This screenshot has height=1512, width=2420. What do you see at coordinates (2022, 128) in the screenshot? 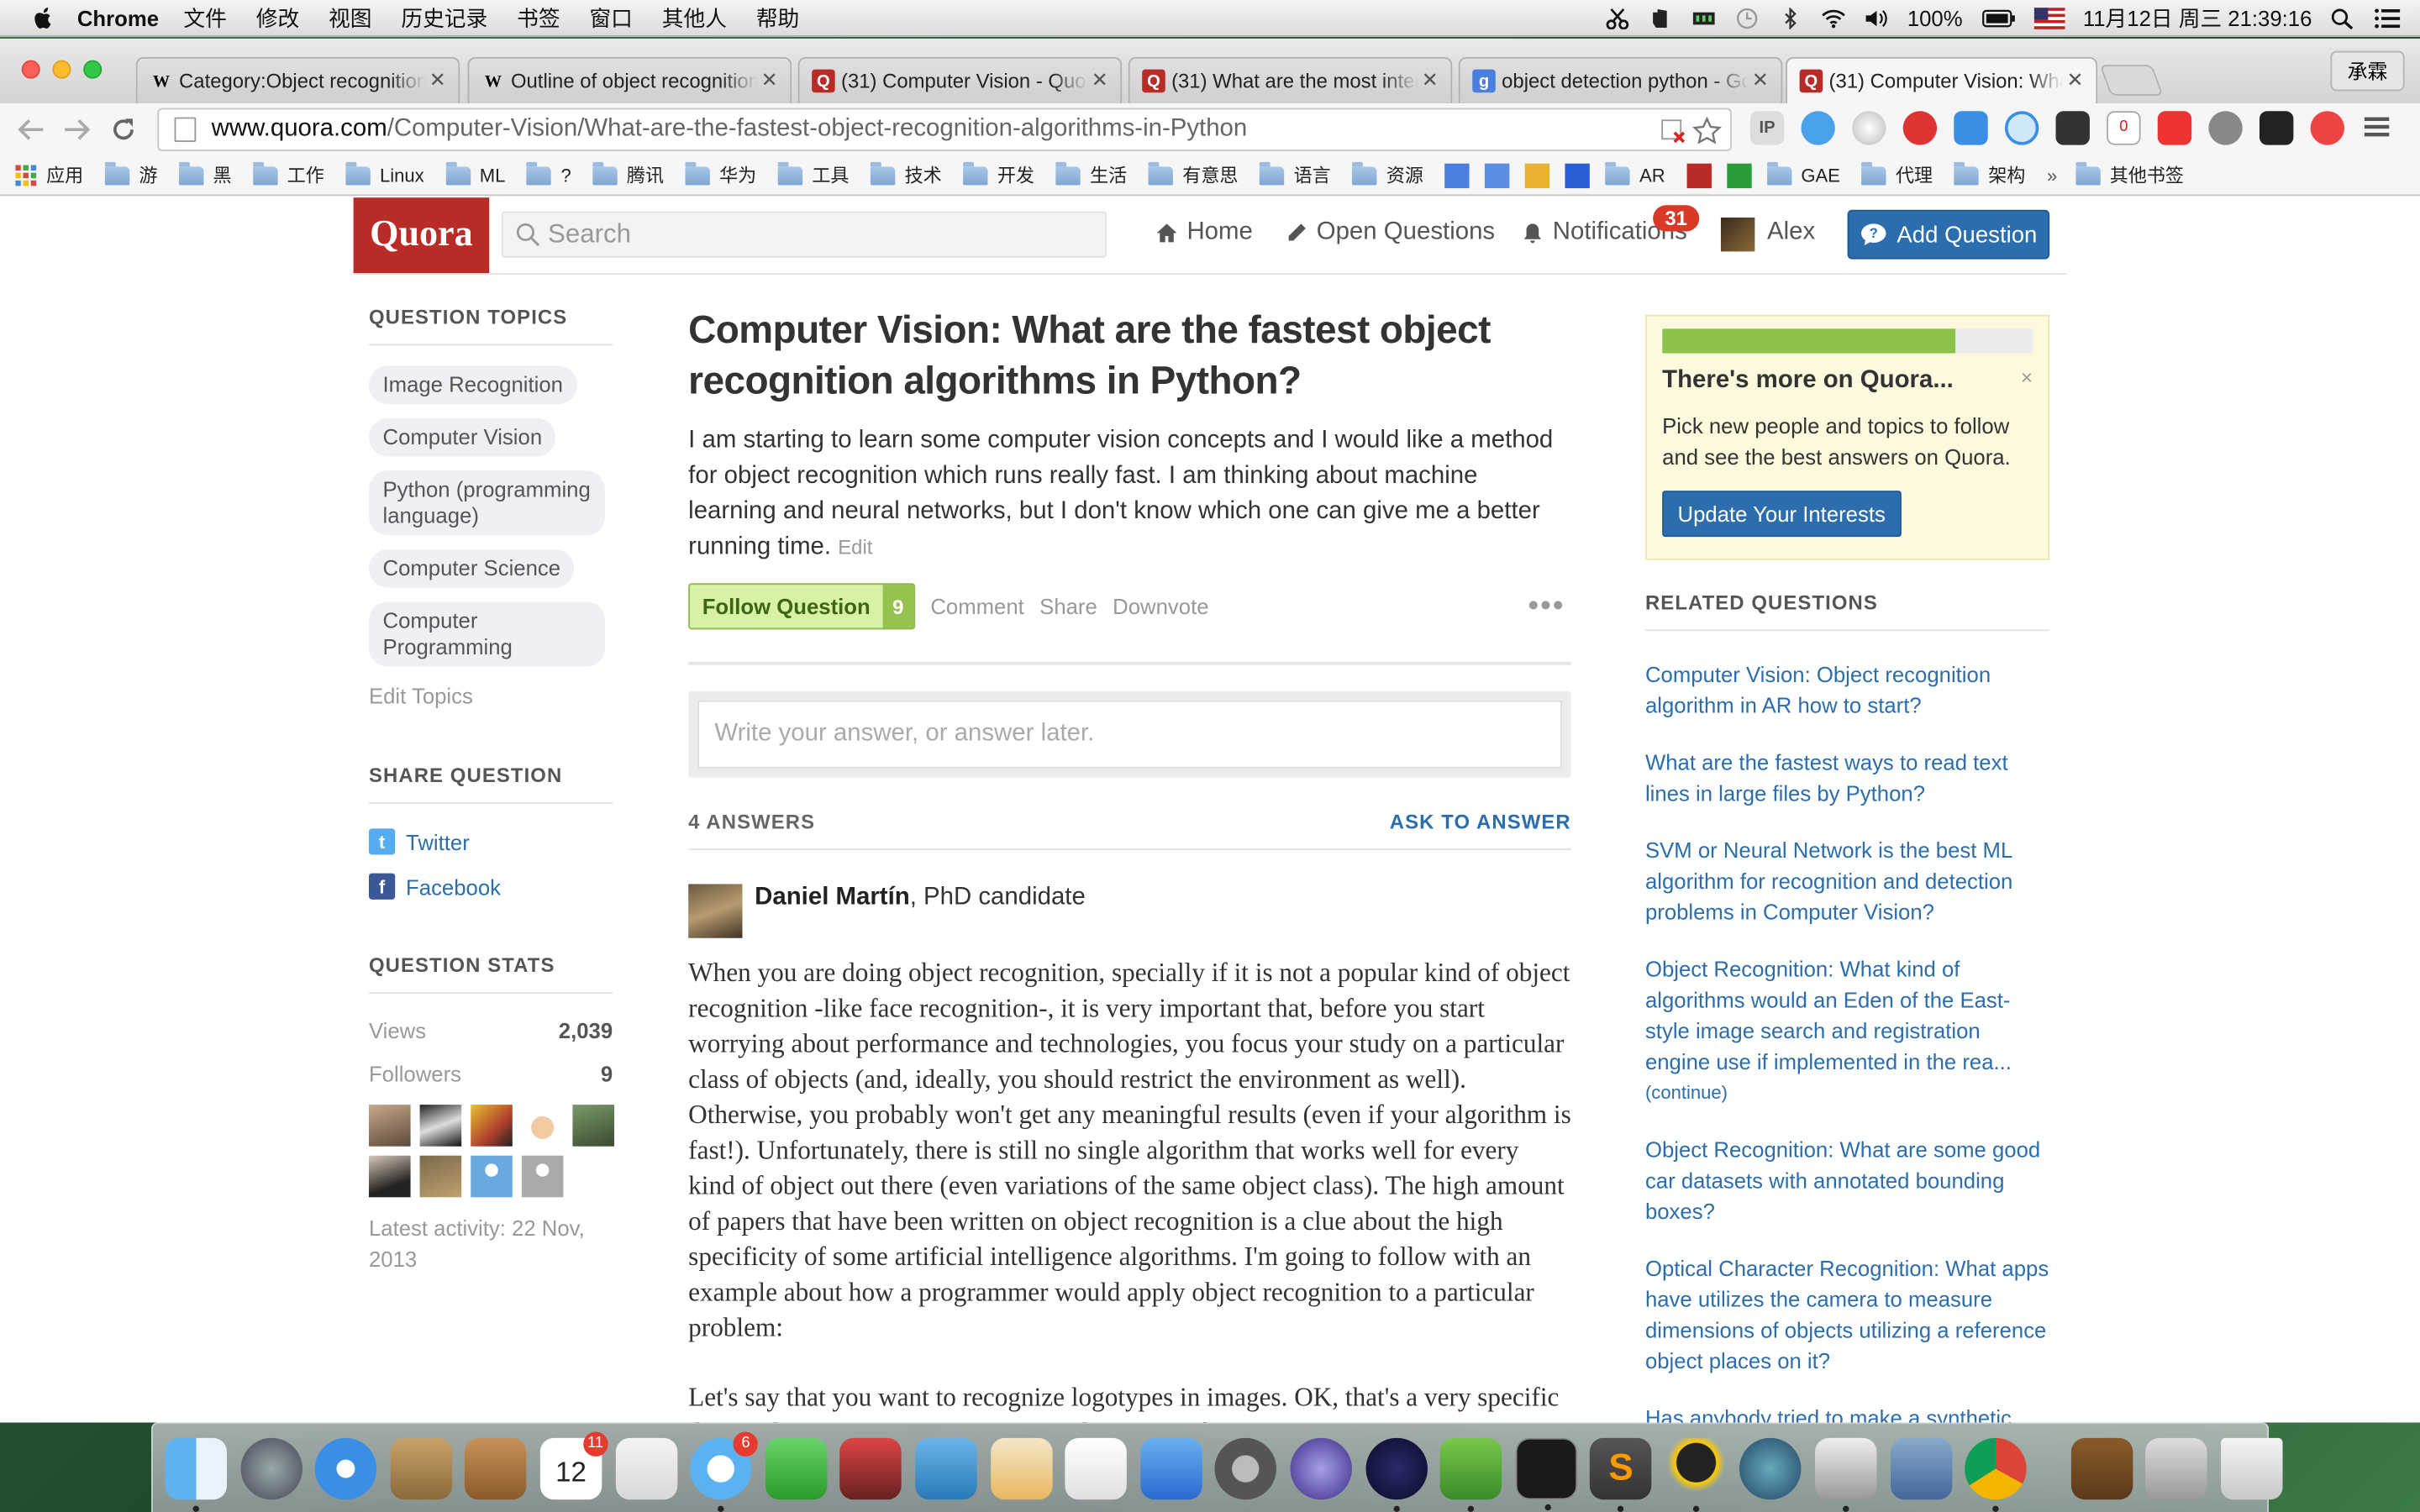
I see `owl-extension-icon` at bounding box center [2022, 128].